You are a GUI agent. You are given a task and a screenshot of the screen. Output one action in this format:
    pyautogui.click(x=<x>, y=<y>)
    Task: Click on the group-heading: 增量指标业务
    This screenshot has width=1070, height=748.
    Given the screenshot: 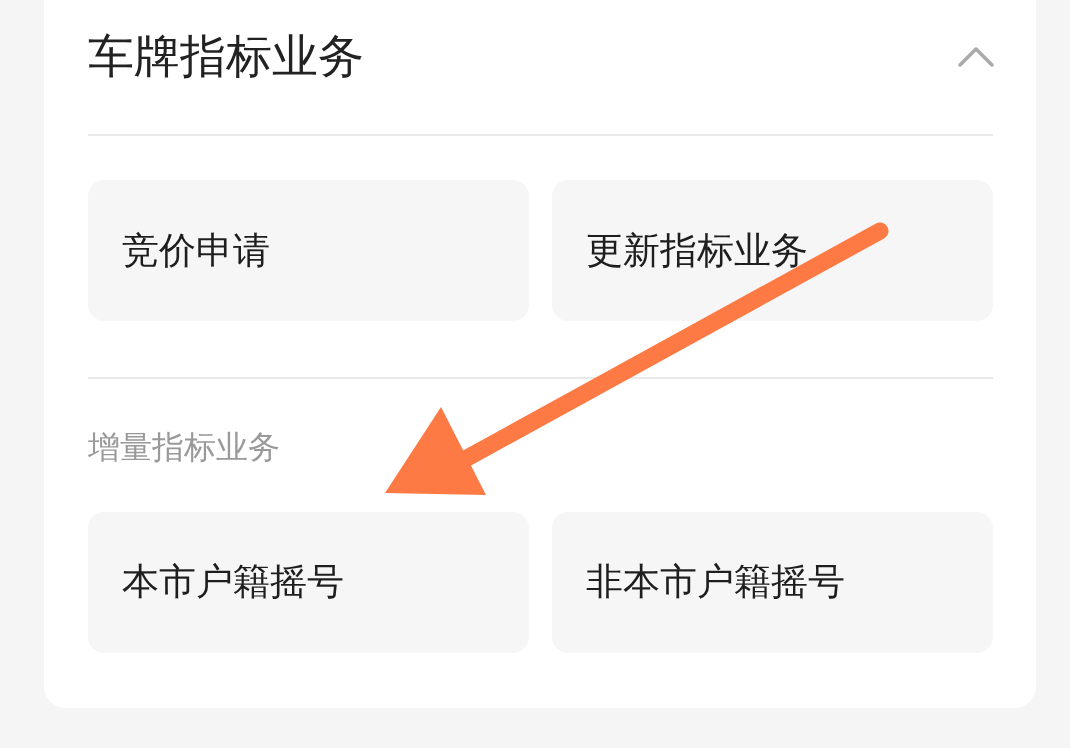 What is the action you would take?
    pyautogui.click(x=184, y=447)
    